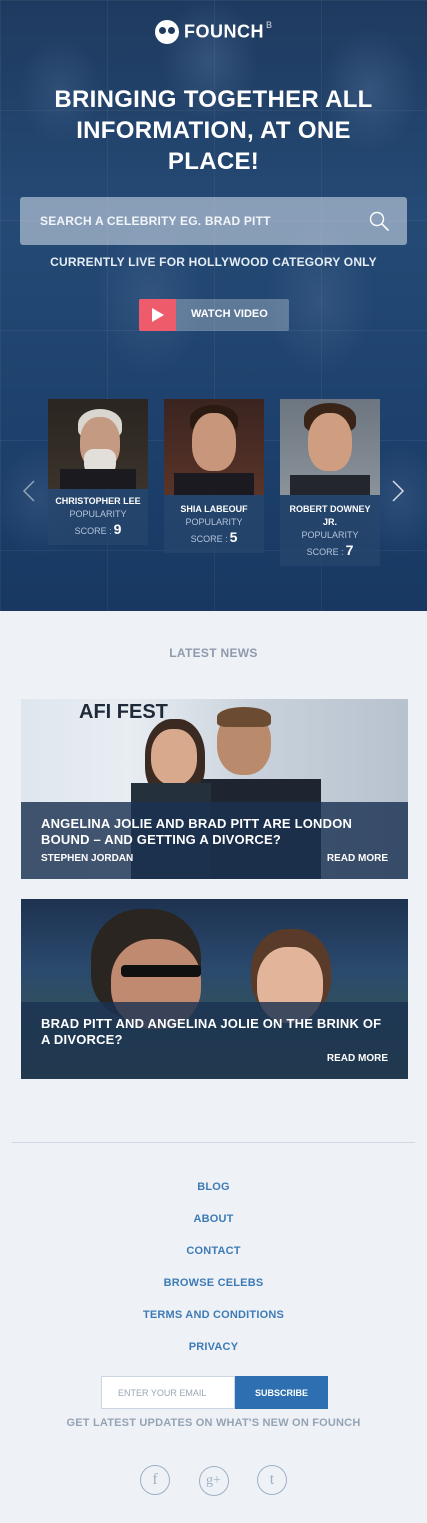  I want to click on celebrity-name: SHIA LABEOUF, so click(214, 509).